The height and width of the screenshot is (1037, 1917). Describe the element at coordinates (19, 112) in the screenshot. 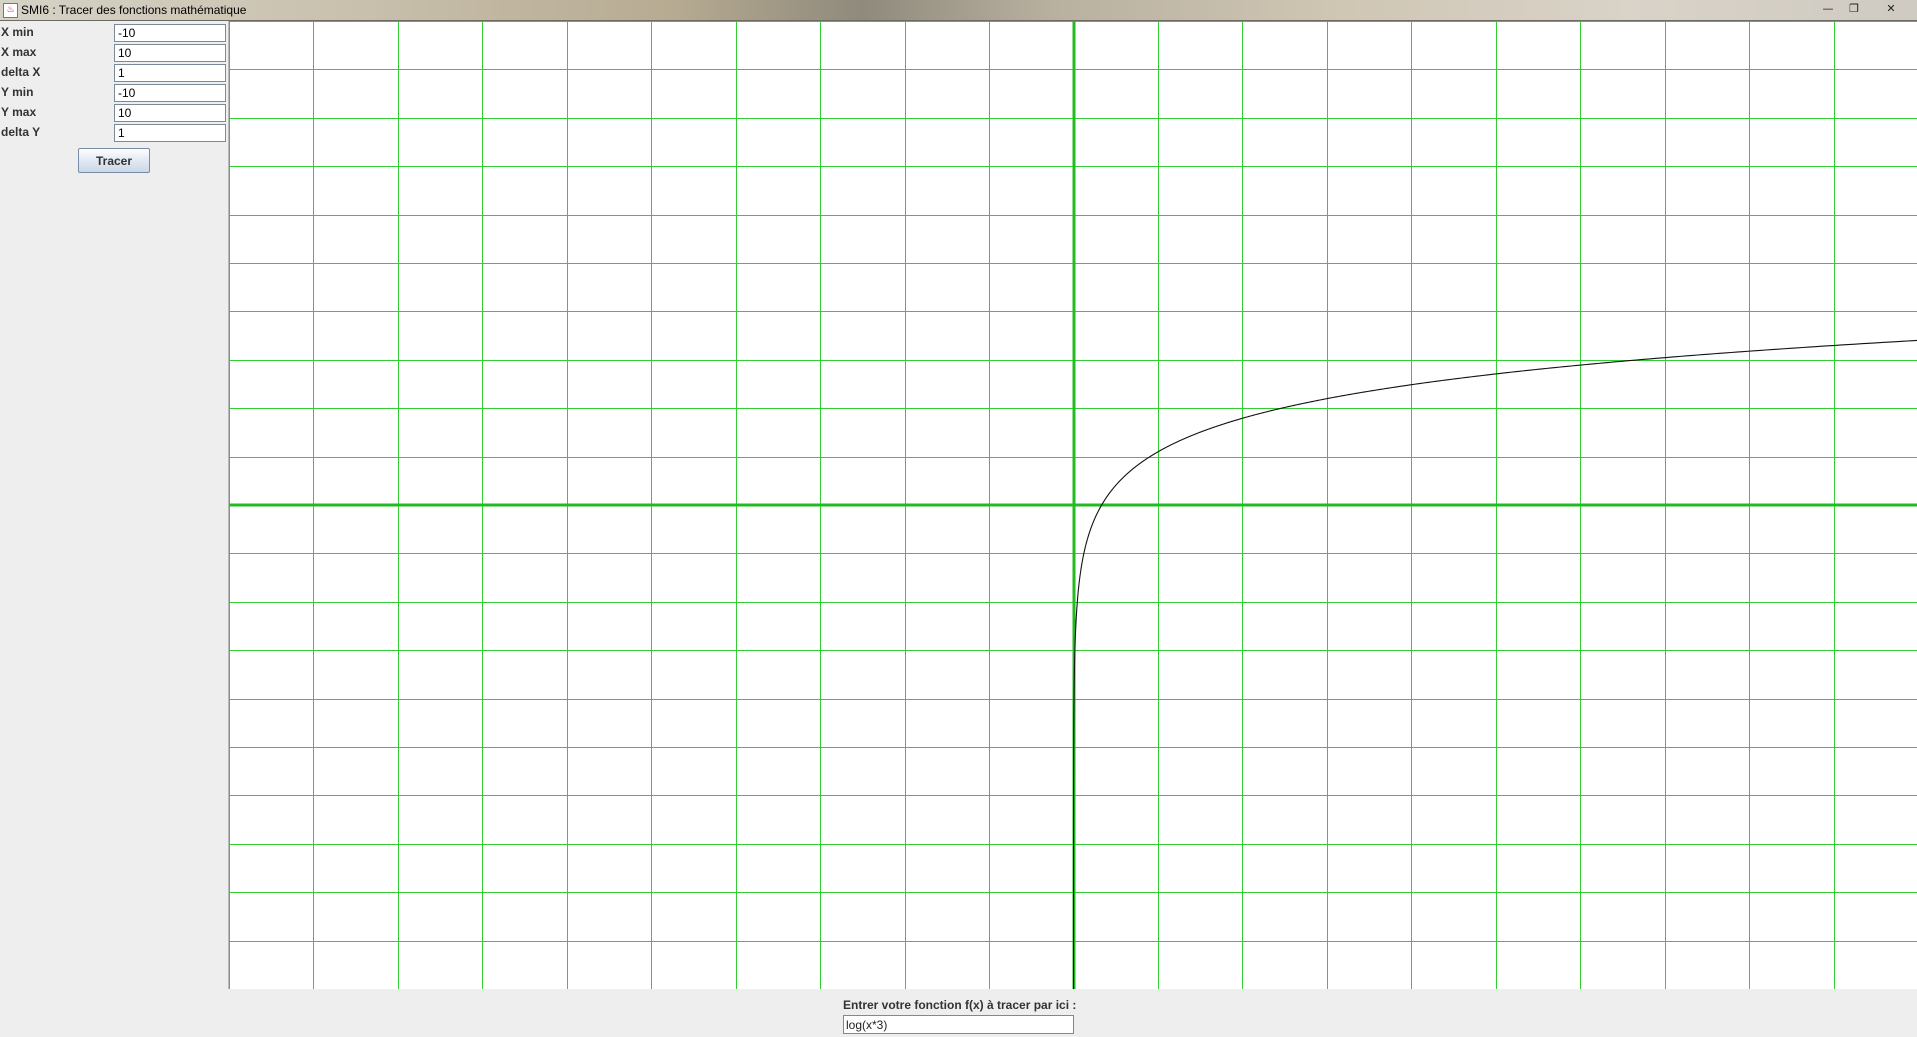

I see `ymax-label: Y max` at that location.